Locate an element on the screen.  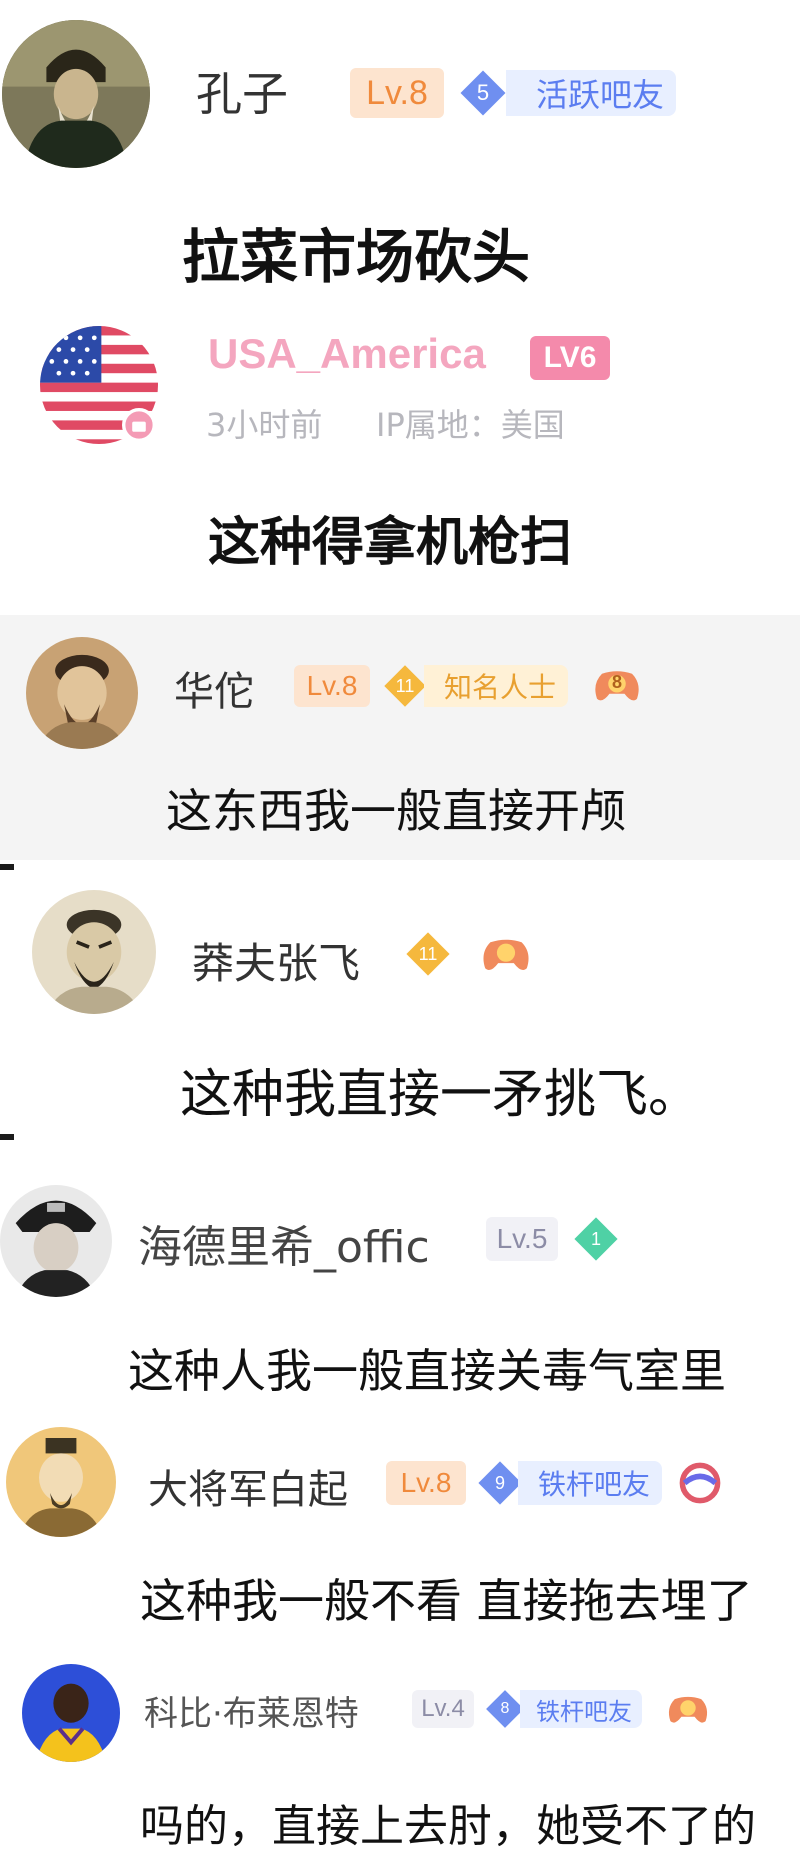
rank-title-tag: 知名人士 is located at coordinates (496, 686).